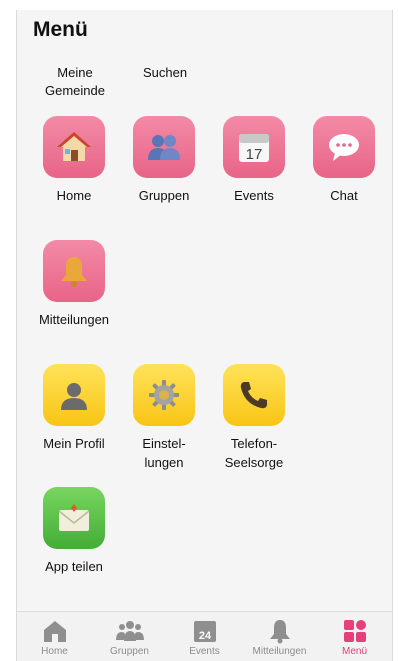 Image resolution: width=398 pixels, height=661 pixels. What do you see at coordinates (344, 195) in the screenshot?
I see `tile-chat-label: Chat` at bounding box center [344, 195].